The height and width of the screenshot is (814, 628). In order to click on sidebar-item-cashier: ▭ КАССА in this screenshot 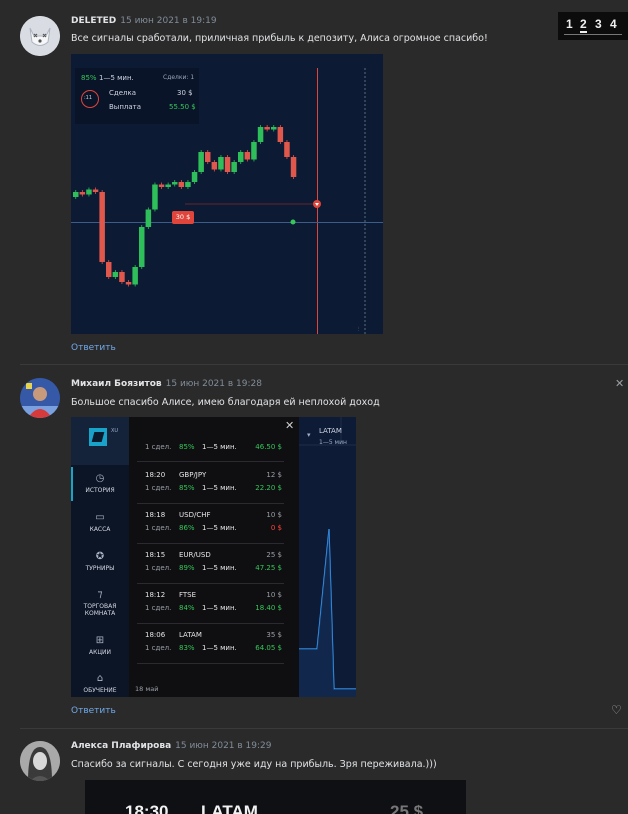, I will do `click(100, 522)`.